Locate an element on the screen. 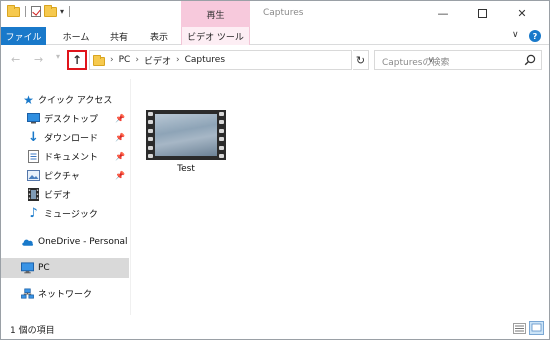 This screenshot has width=550, height=340. forward-button: → is located at coordinates (38, 59).